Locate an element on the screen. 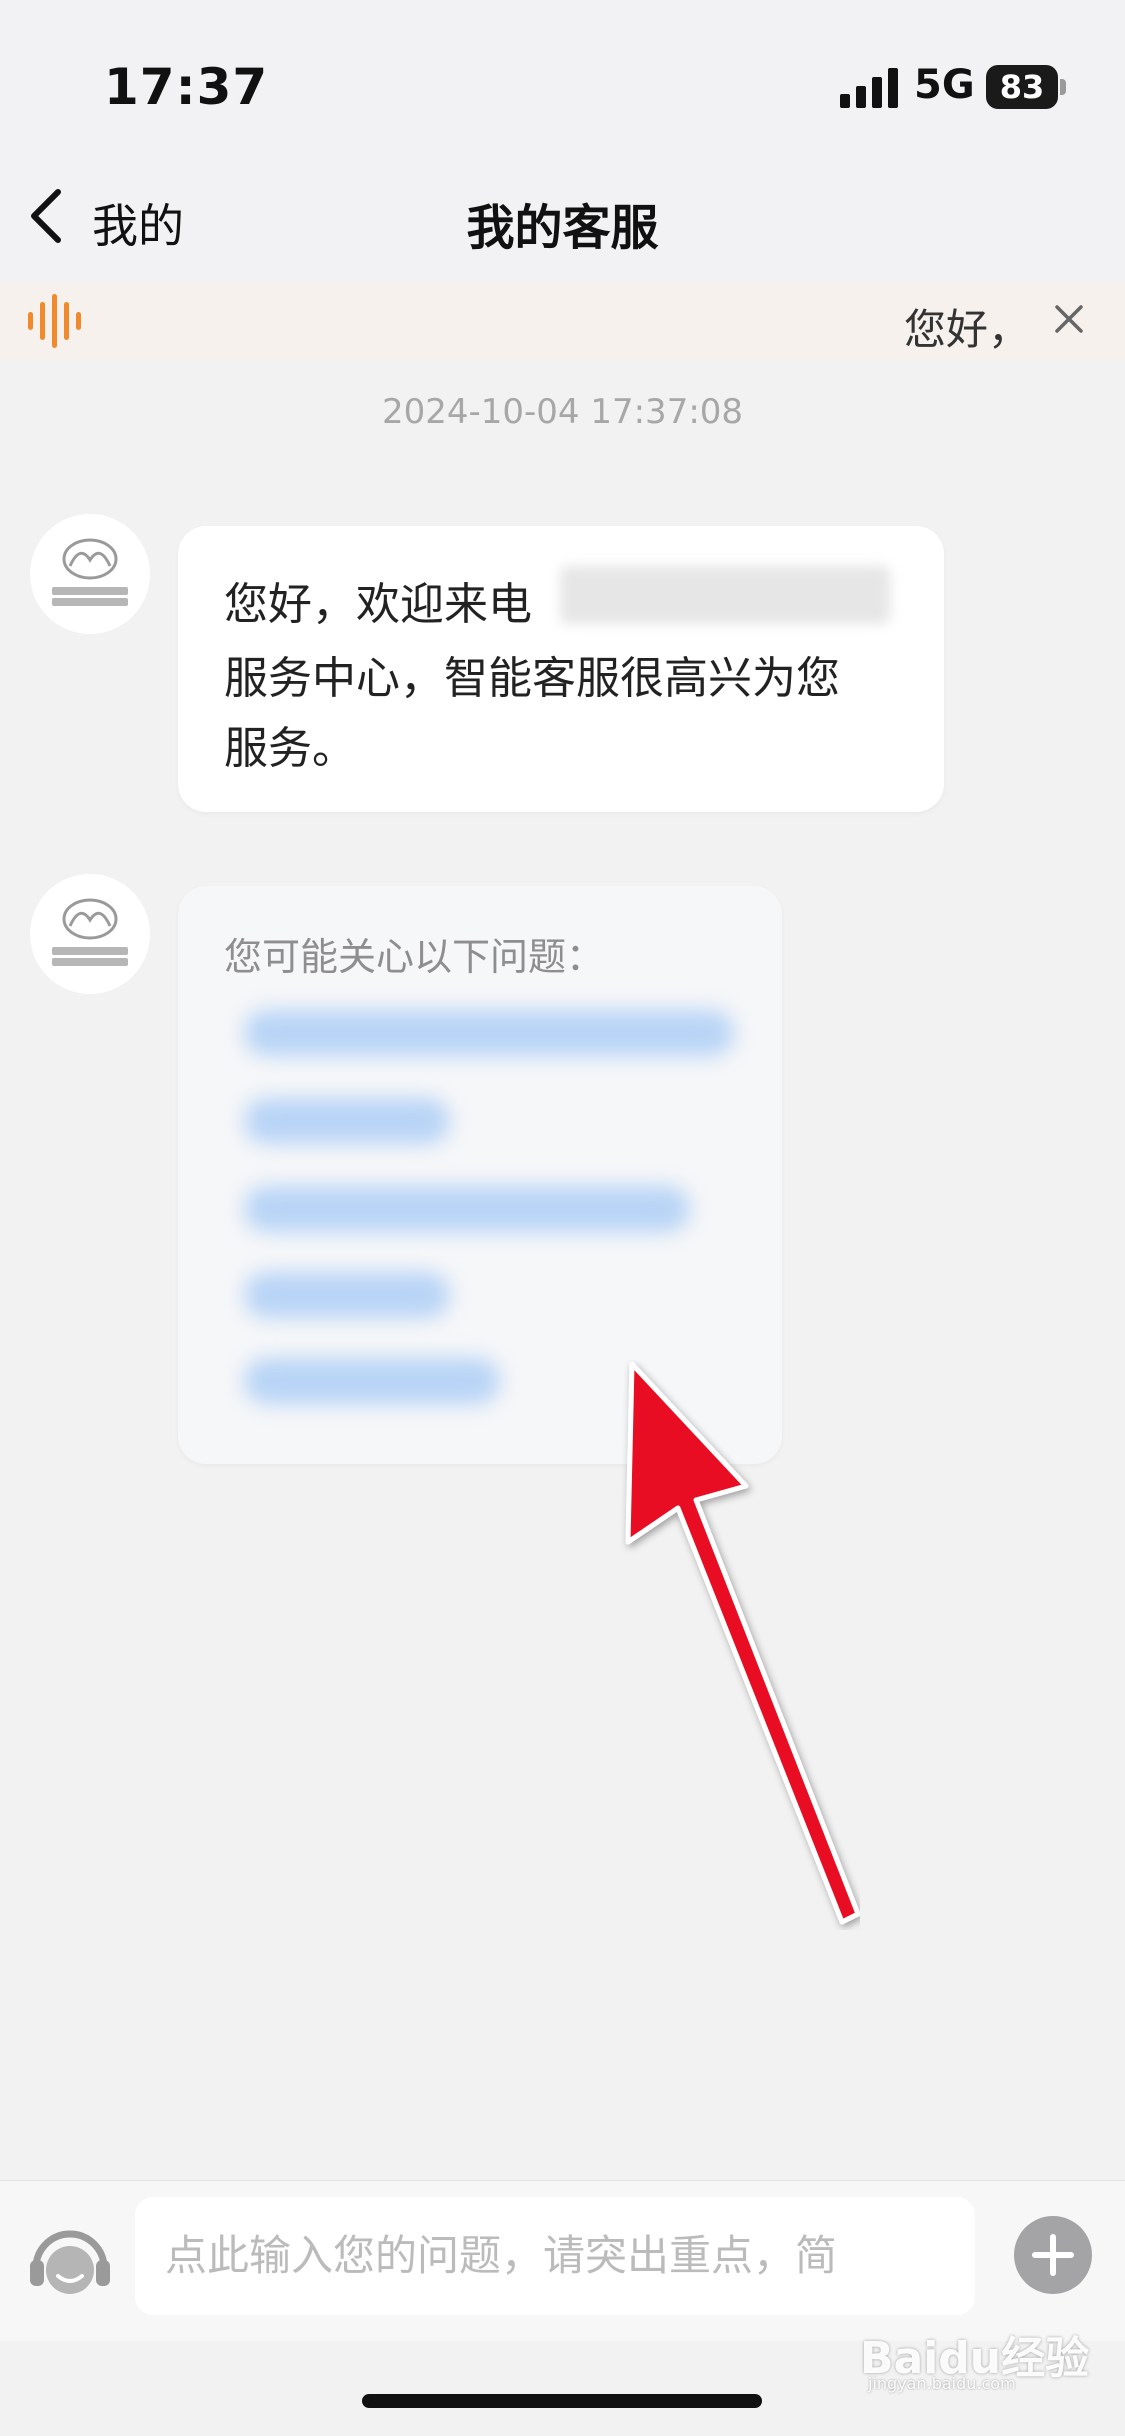  network-type: 5G is located at coordinates (944, 85).